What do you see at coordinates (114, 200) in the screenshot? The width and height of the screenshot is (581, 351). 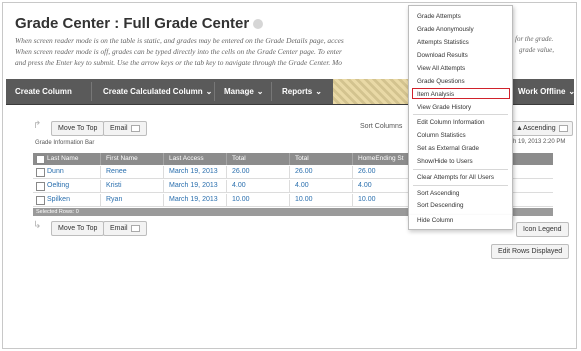 I see `cell-first-name: Ryan` at bounding box center [114, 200].